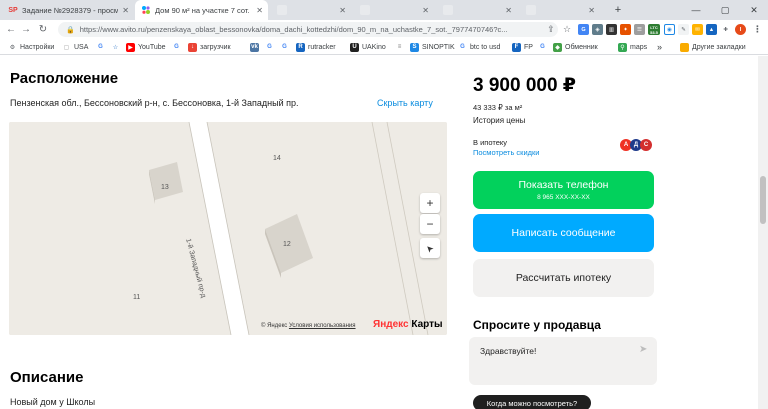 The image size is (768, 409). I want to click on bookmark-item: ≡, so click(401, 47).